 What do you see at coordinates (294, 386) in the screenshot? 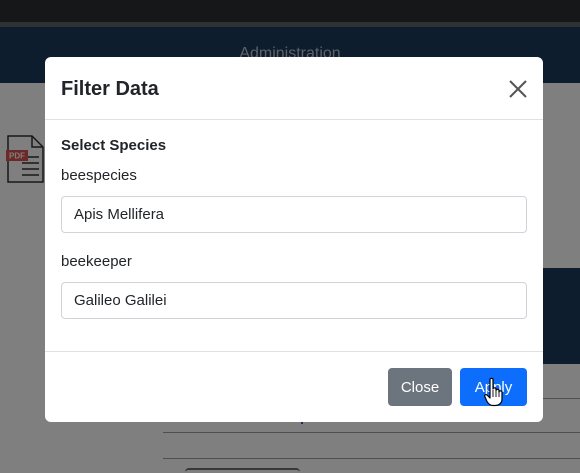
I see `modal-footer: Close Apply` at bounding box center [294, 386].